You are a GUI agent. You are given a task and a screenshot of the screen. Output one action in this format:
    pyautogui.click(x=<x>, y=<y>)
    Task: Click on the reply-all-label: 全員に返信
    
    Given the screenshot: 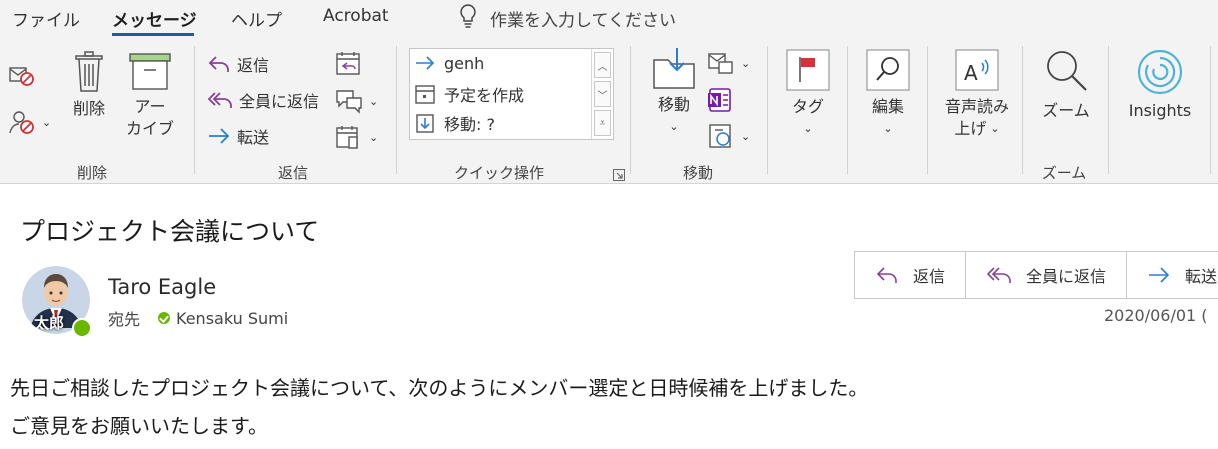 What is the action you would take?
    pyautogui.click(x=279, y=101)
    